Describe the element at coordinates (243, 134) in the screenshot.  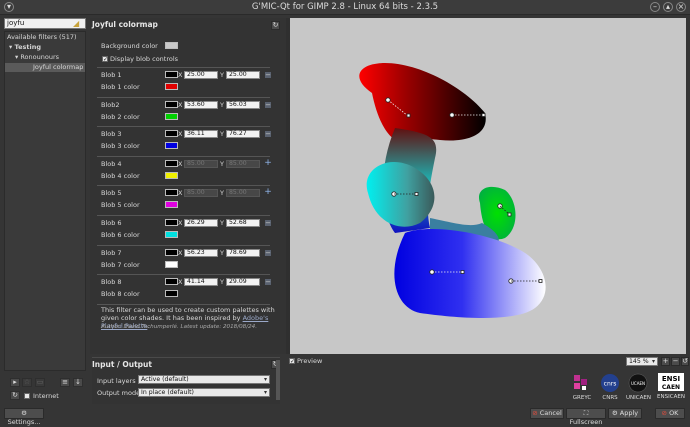
I see `blob-y-input: 76.27` at that location.